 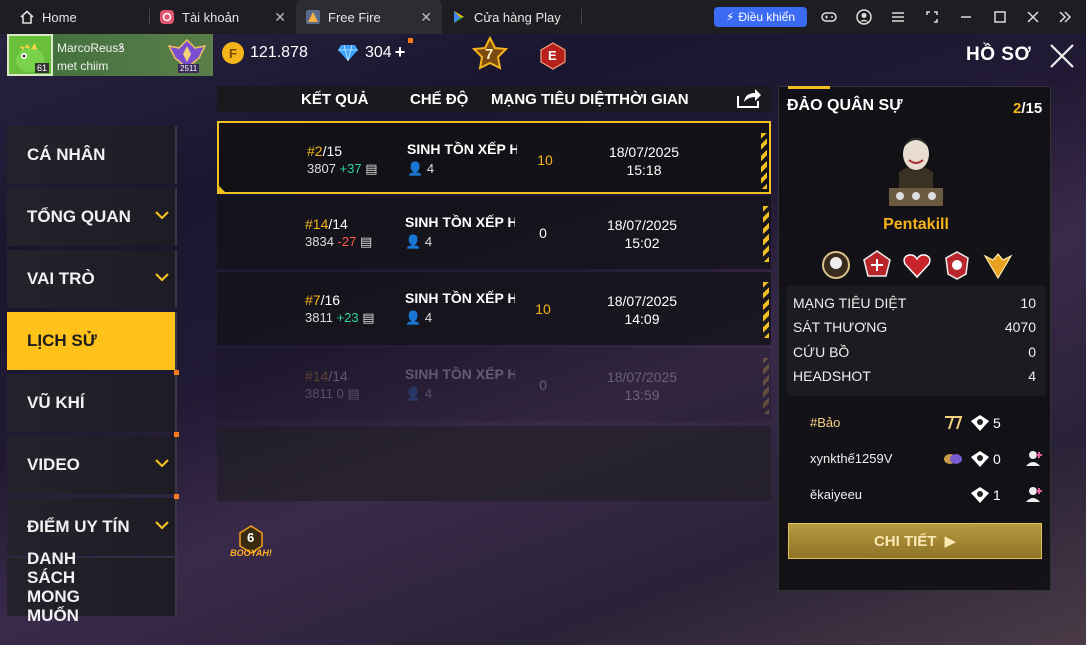 I want to click on add-diamond-icon: +, so click(x=400, y=52).